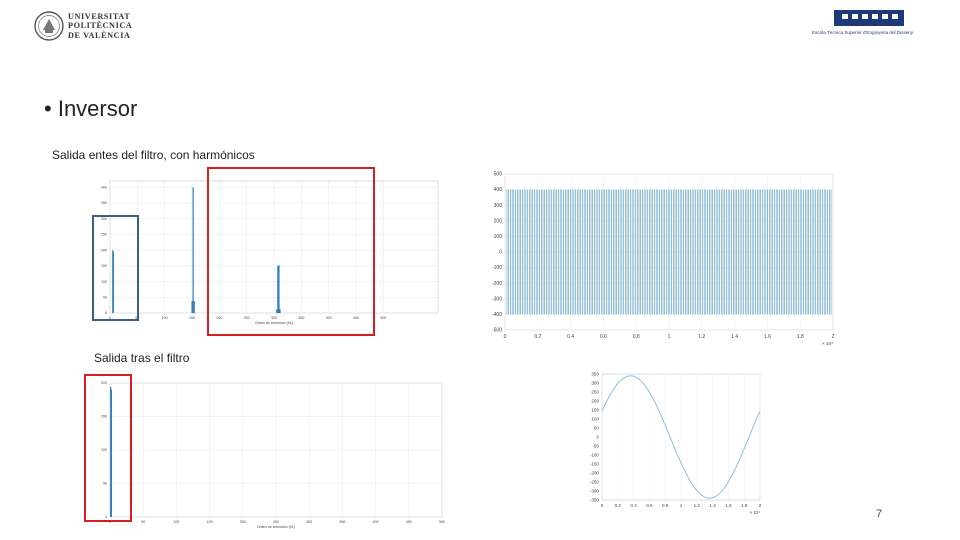  What do you see at coordinates (49, 26) in the screenshot?
I see `university-seal-icon` at bounding box center [49, 26].